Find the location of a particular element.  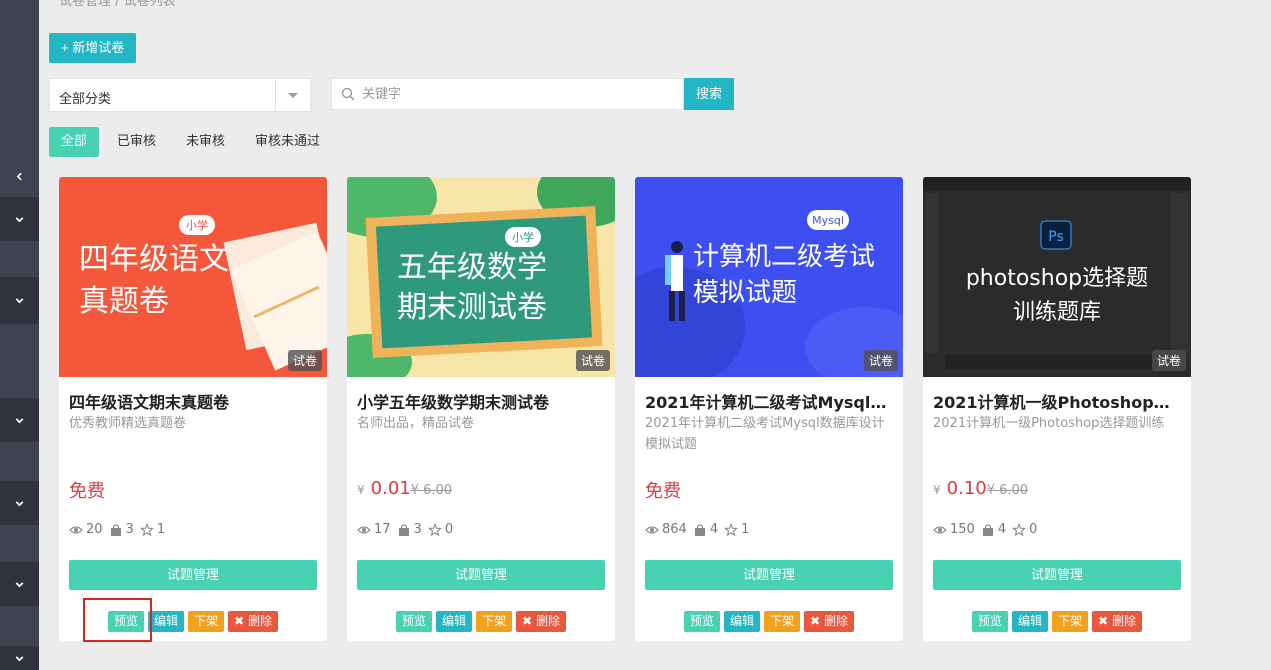

tab-pending: 未审核 is located at coordinates (205, 142).